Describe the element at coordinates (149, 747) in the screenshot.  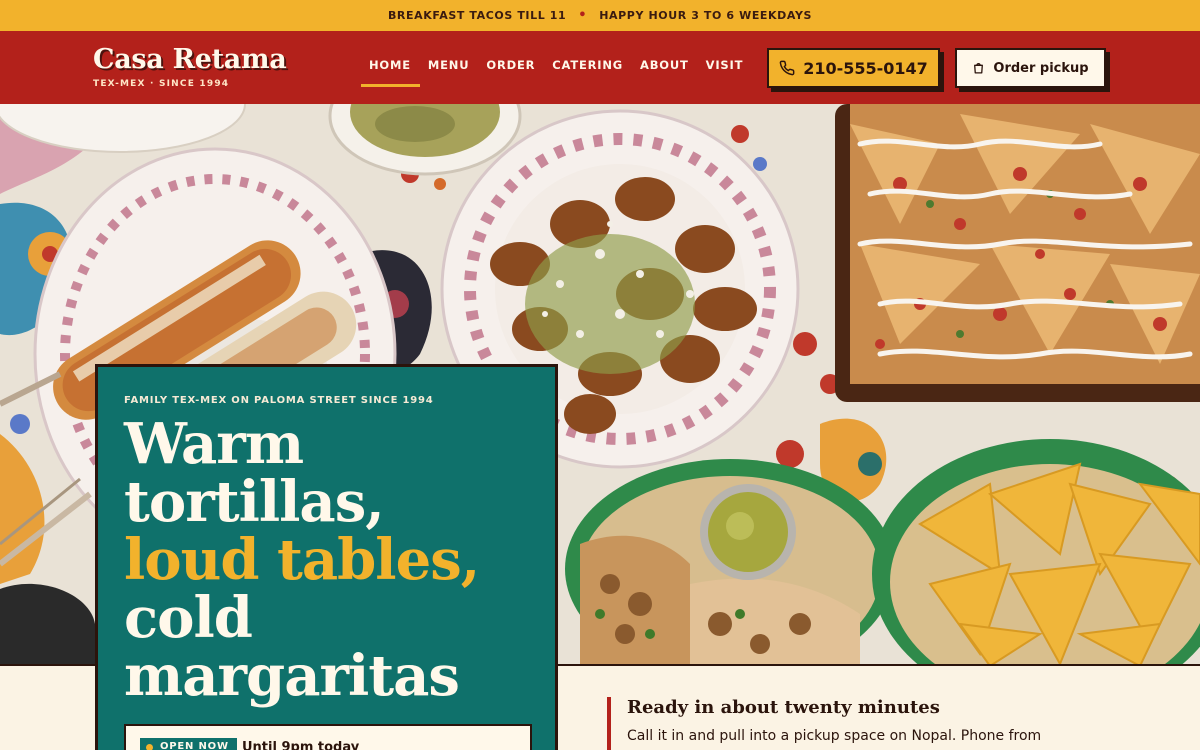
I see `status-dot-icon` at that location.